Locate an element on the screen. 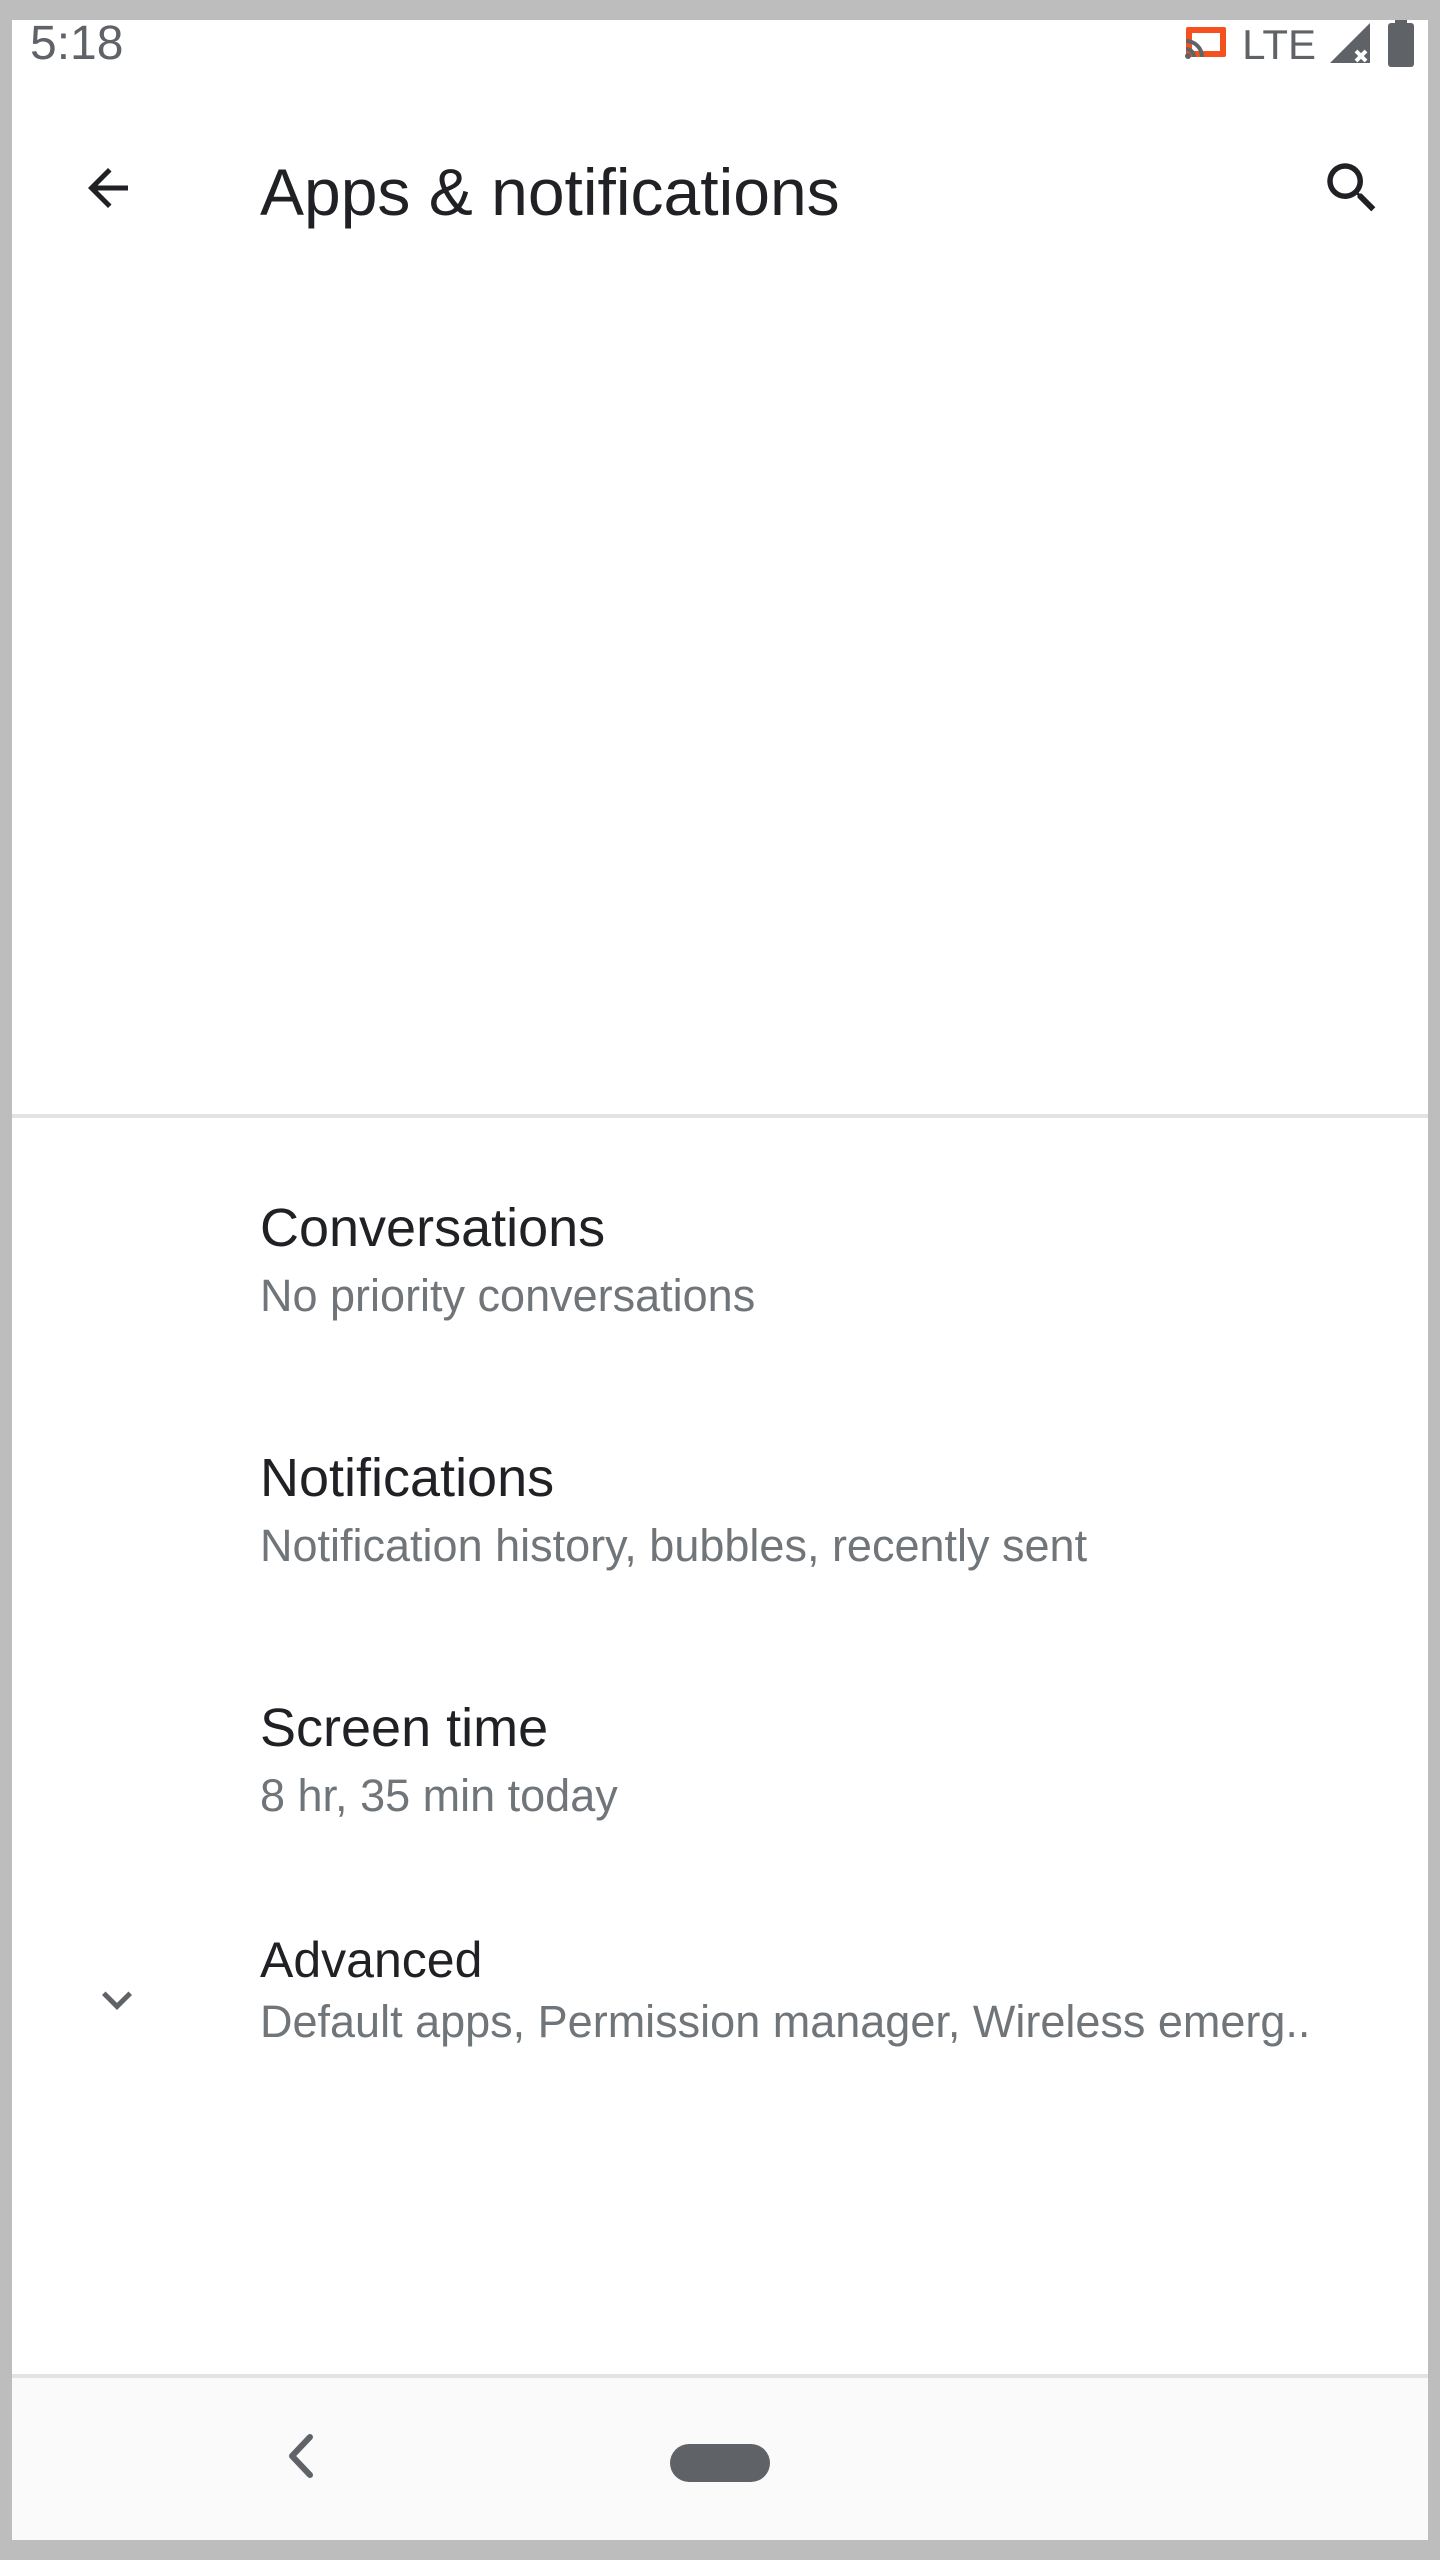 The width and height of the screenshot is (1440, 2560). battery-icon is located at coordinates (1401, 46).